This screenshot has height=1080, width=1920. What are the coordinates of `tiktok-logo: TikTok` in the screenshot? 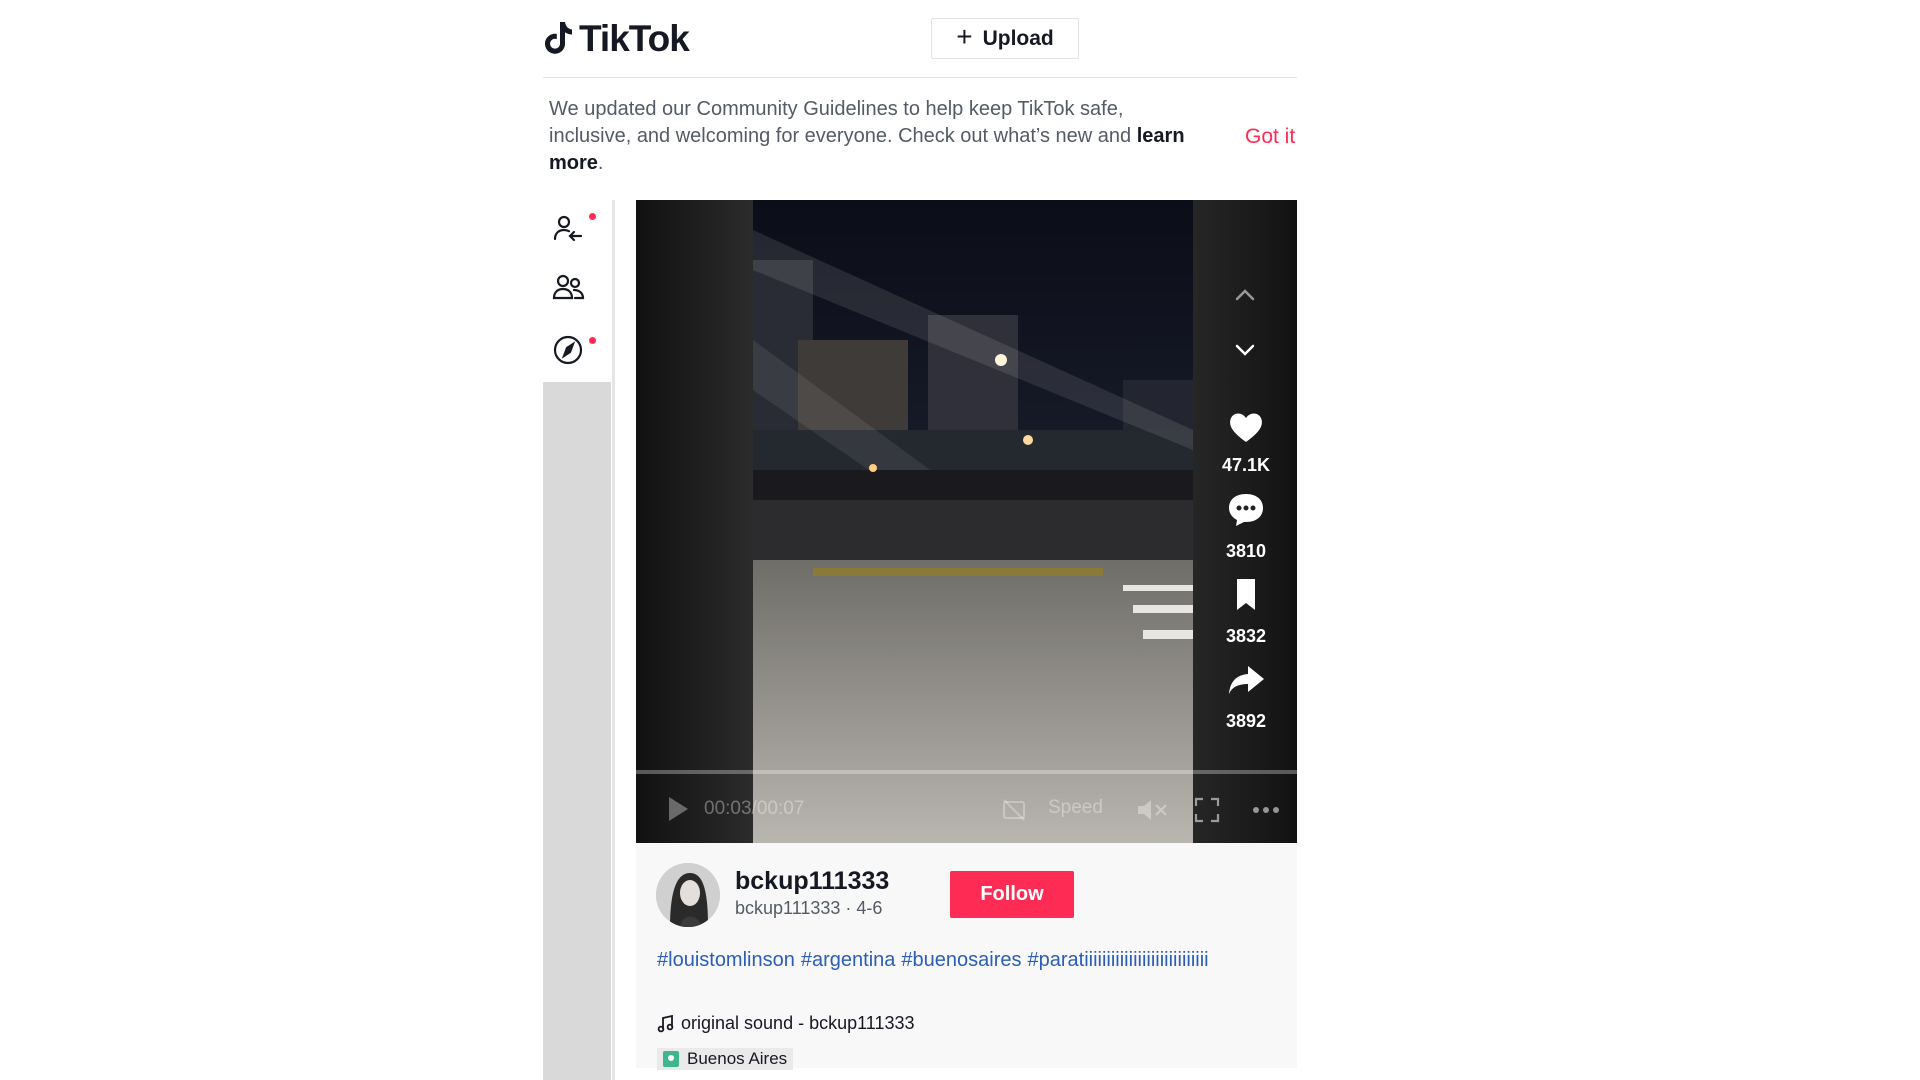 It's located at (616, 39).